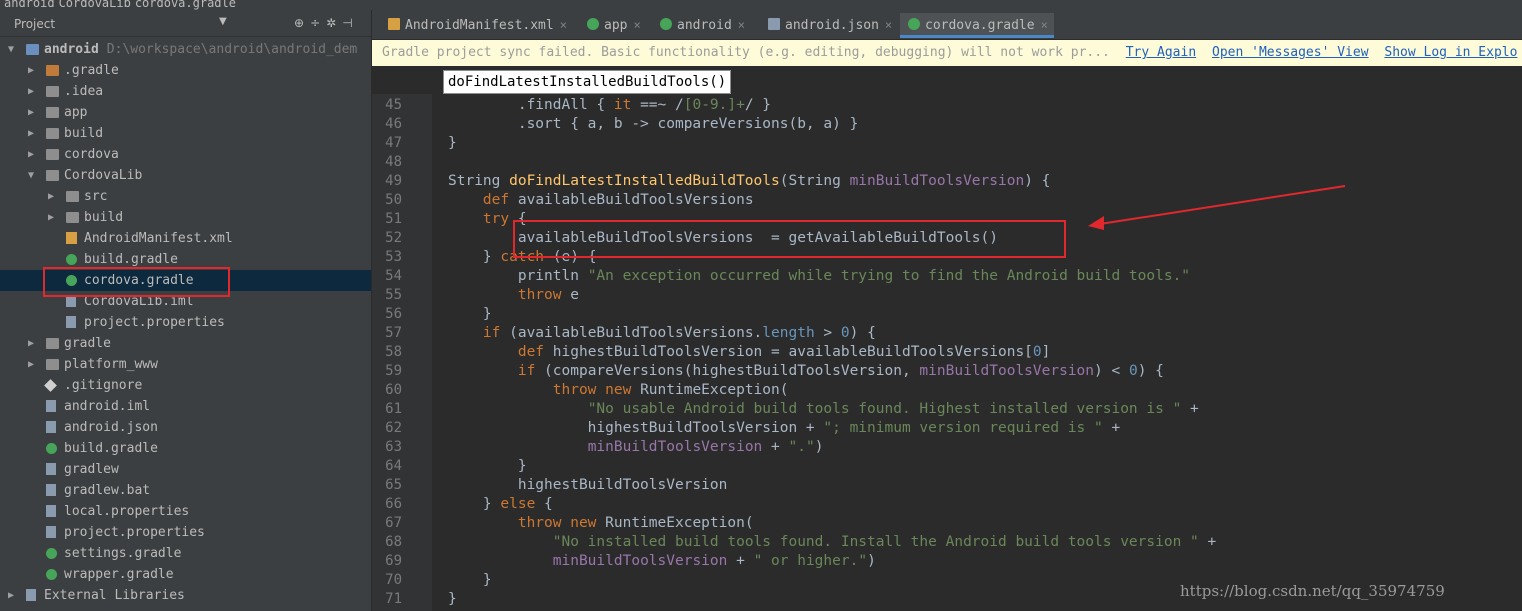 This screenshot has width=1522, height=611. I want to click on tree-item: local.properties, so click(185, 511).